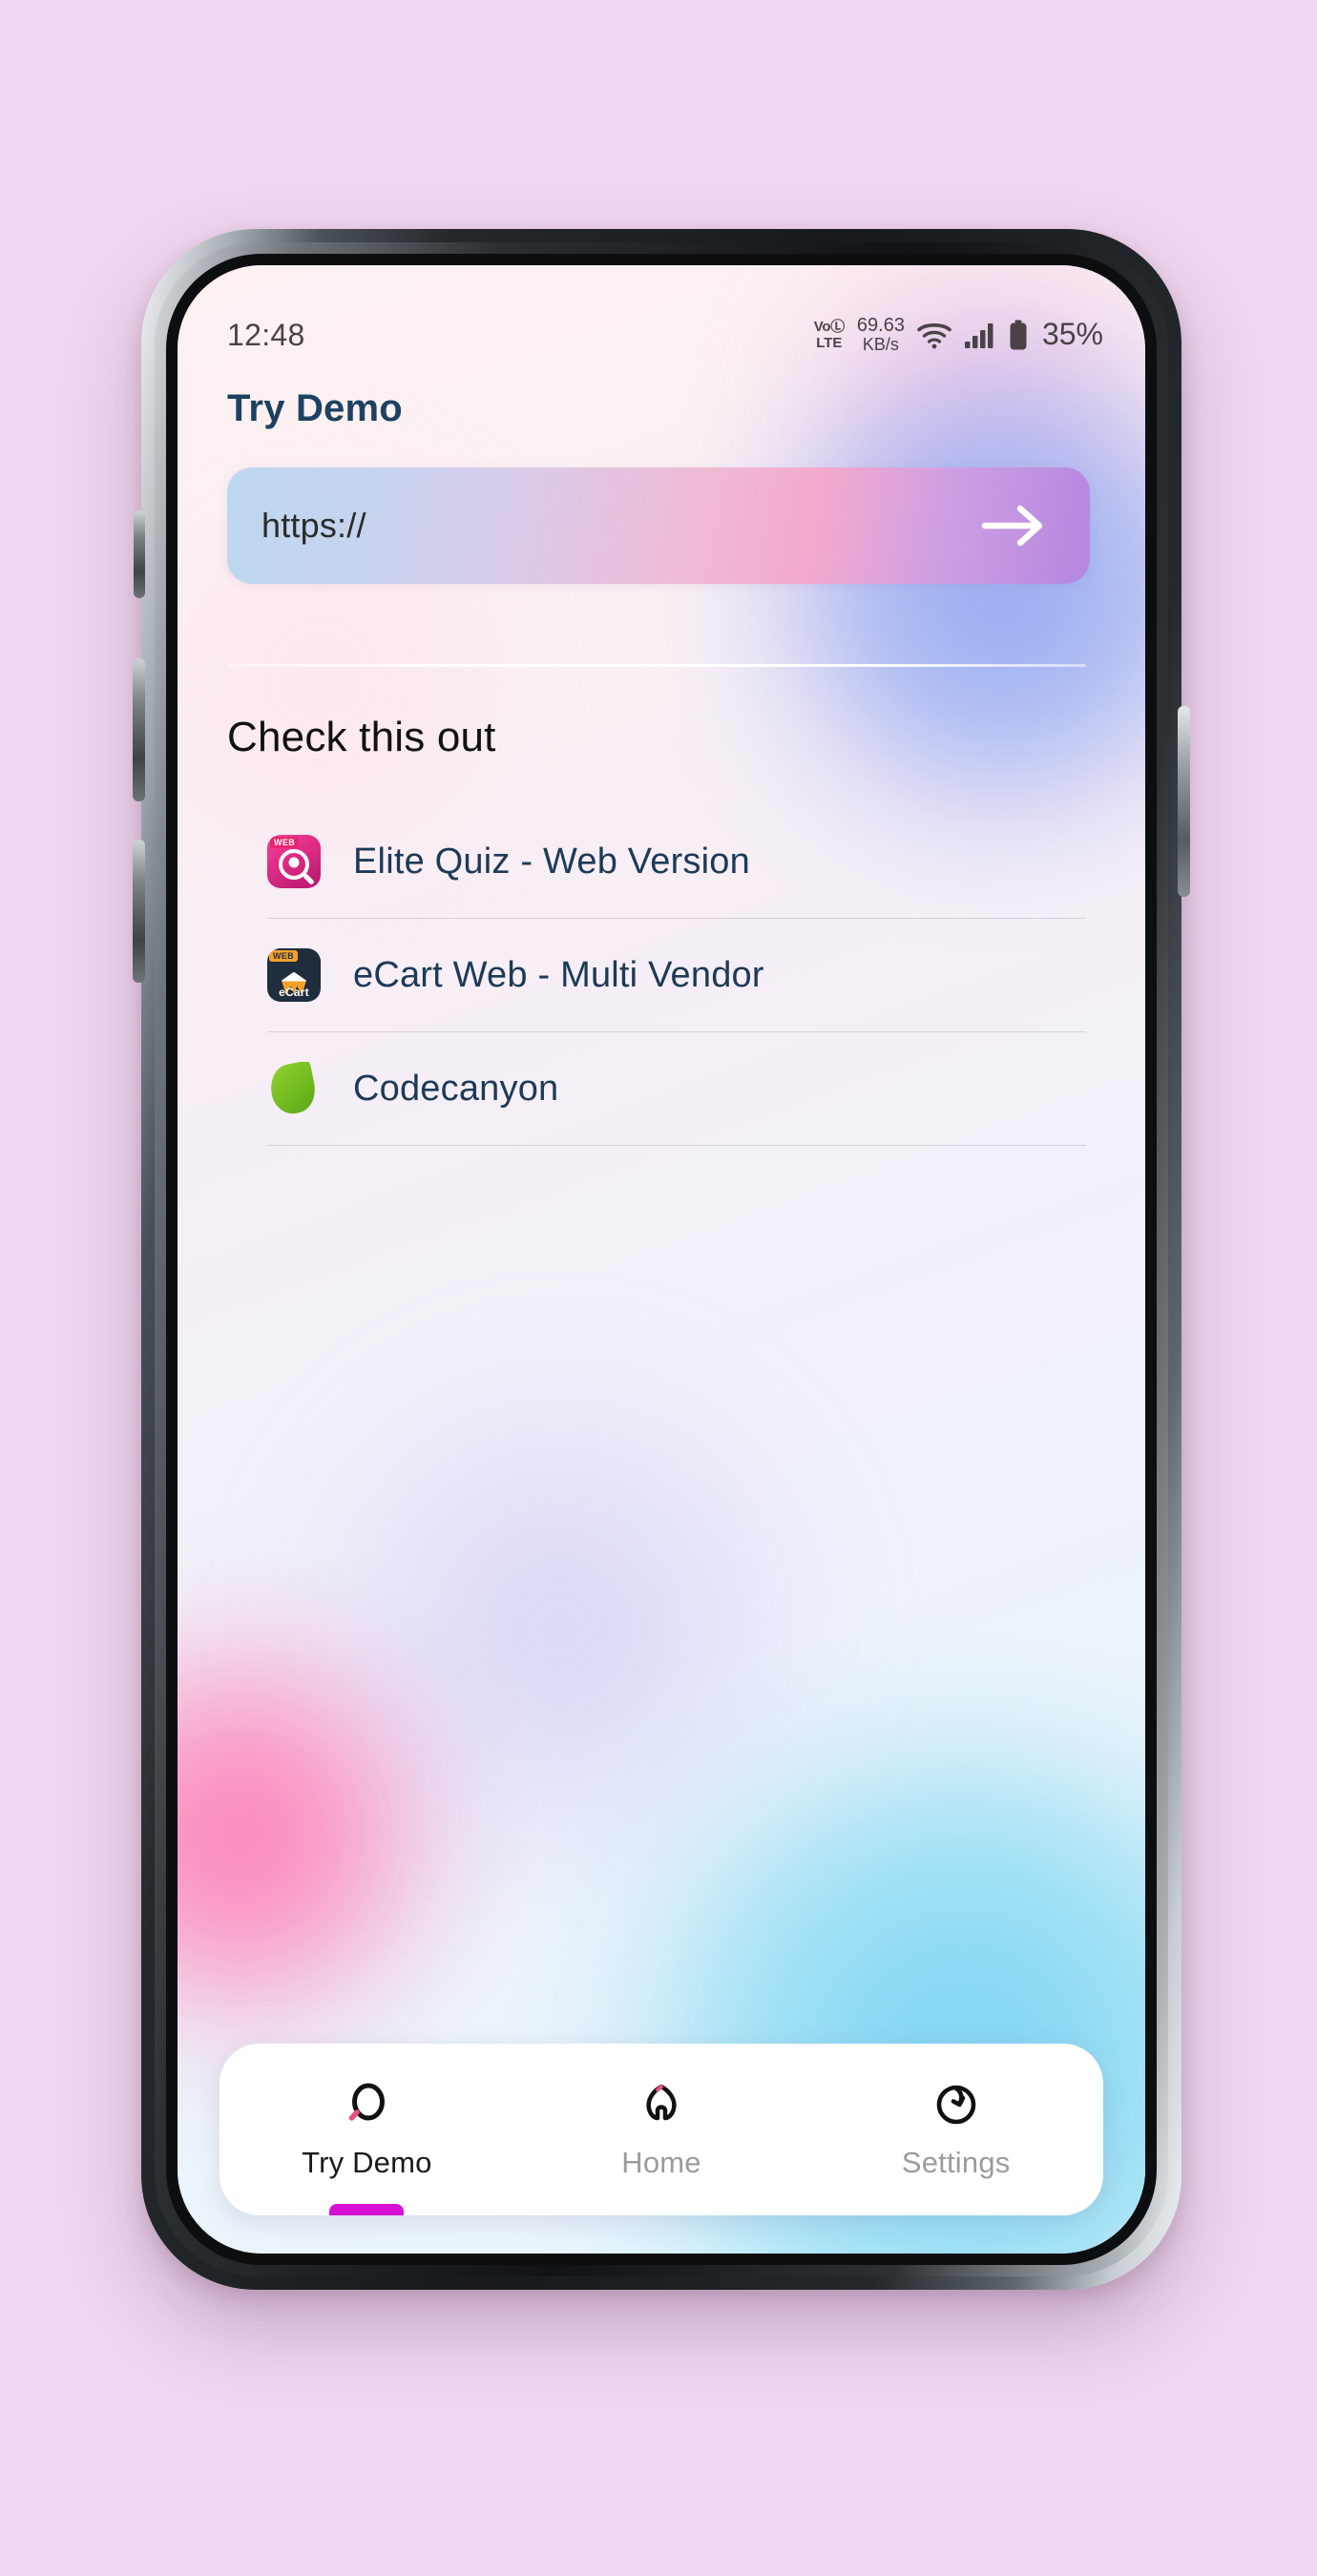 The height and width of the screenshot is (2576, 1317). I want to click on list-item: WEB eCart eCart Web - Multi Vendor, so click(657, 975).